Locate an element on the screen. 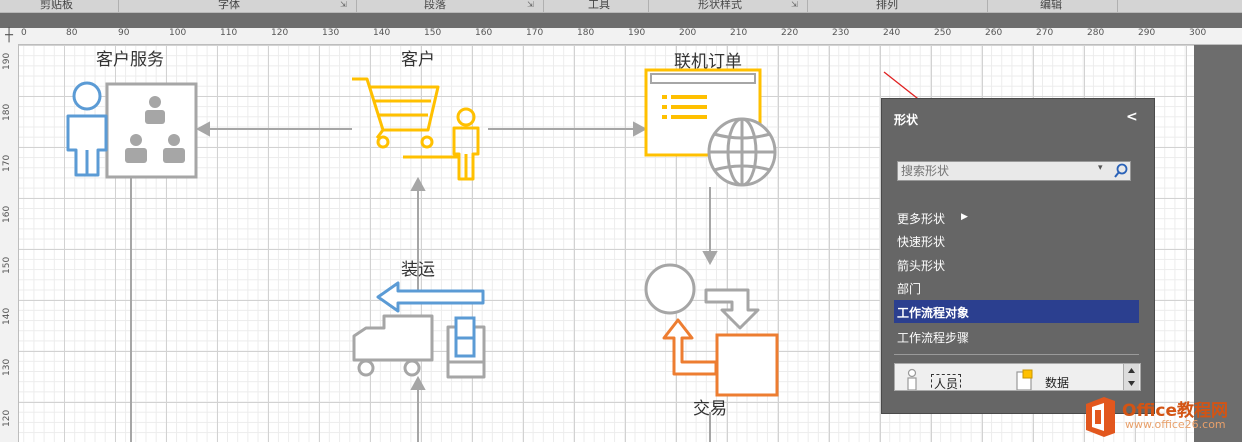 Image resolution: width=1242 pixels, height=442 pixels. connector-customer-to-service is located at coordinates (273, 129).